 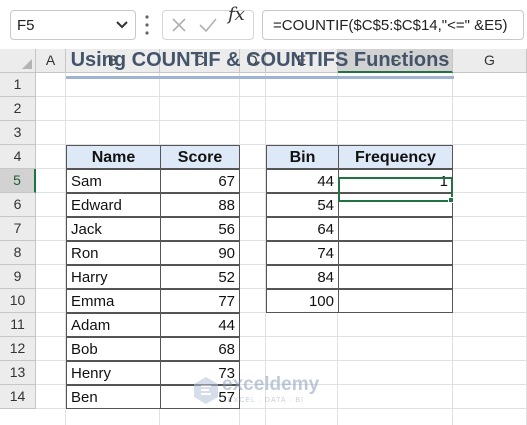 What do you see at coordinates (266, 400) in the screenshot?
I see `watermark-tagline: EXCEL · DATA · BI` at bounding box center [266, 400].